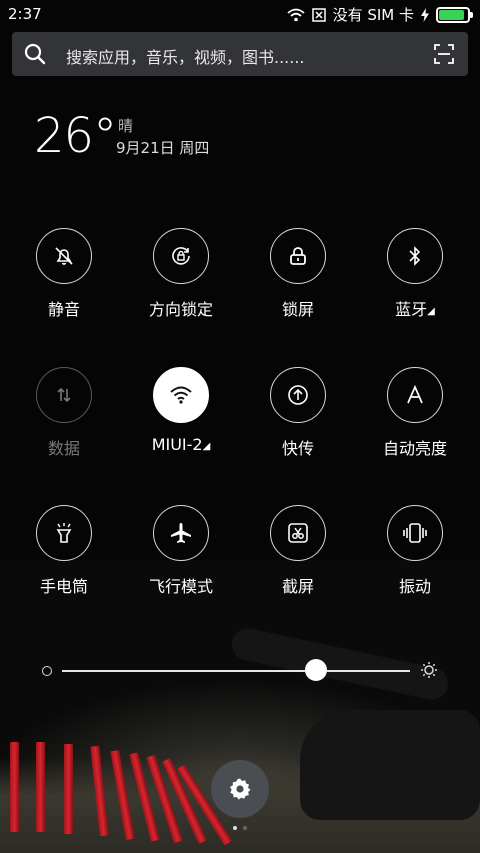 The width and height of the screenshot is (480, 853). What do you see at coordinates (63, 309) in the screenshot?
I see `toggle-mute-label: 静音` at bounding box center [63, 309].